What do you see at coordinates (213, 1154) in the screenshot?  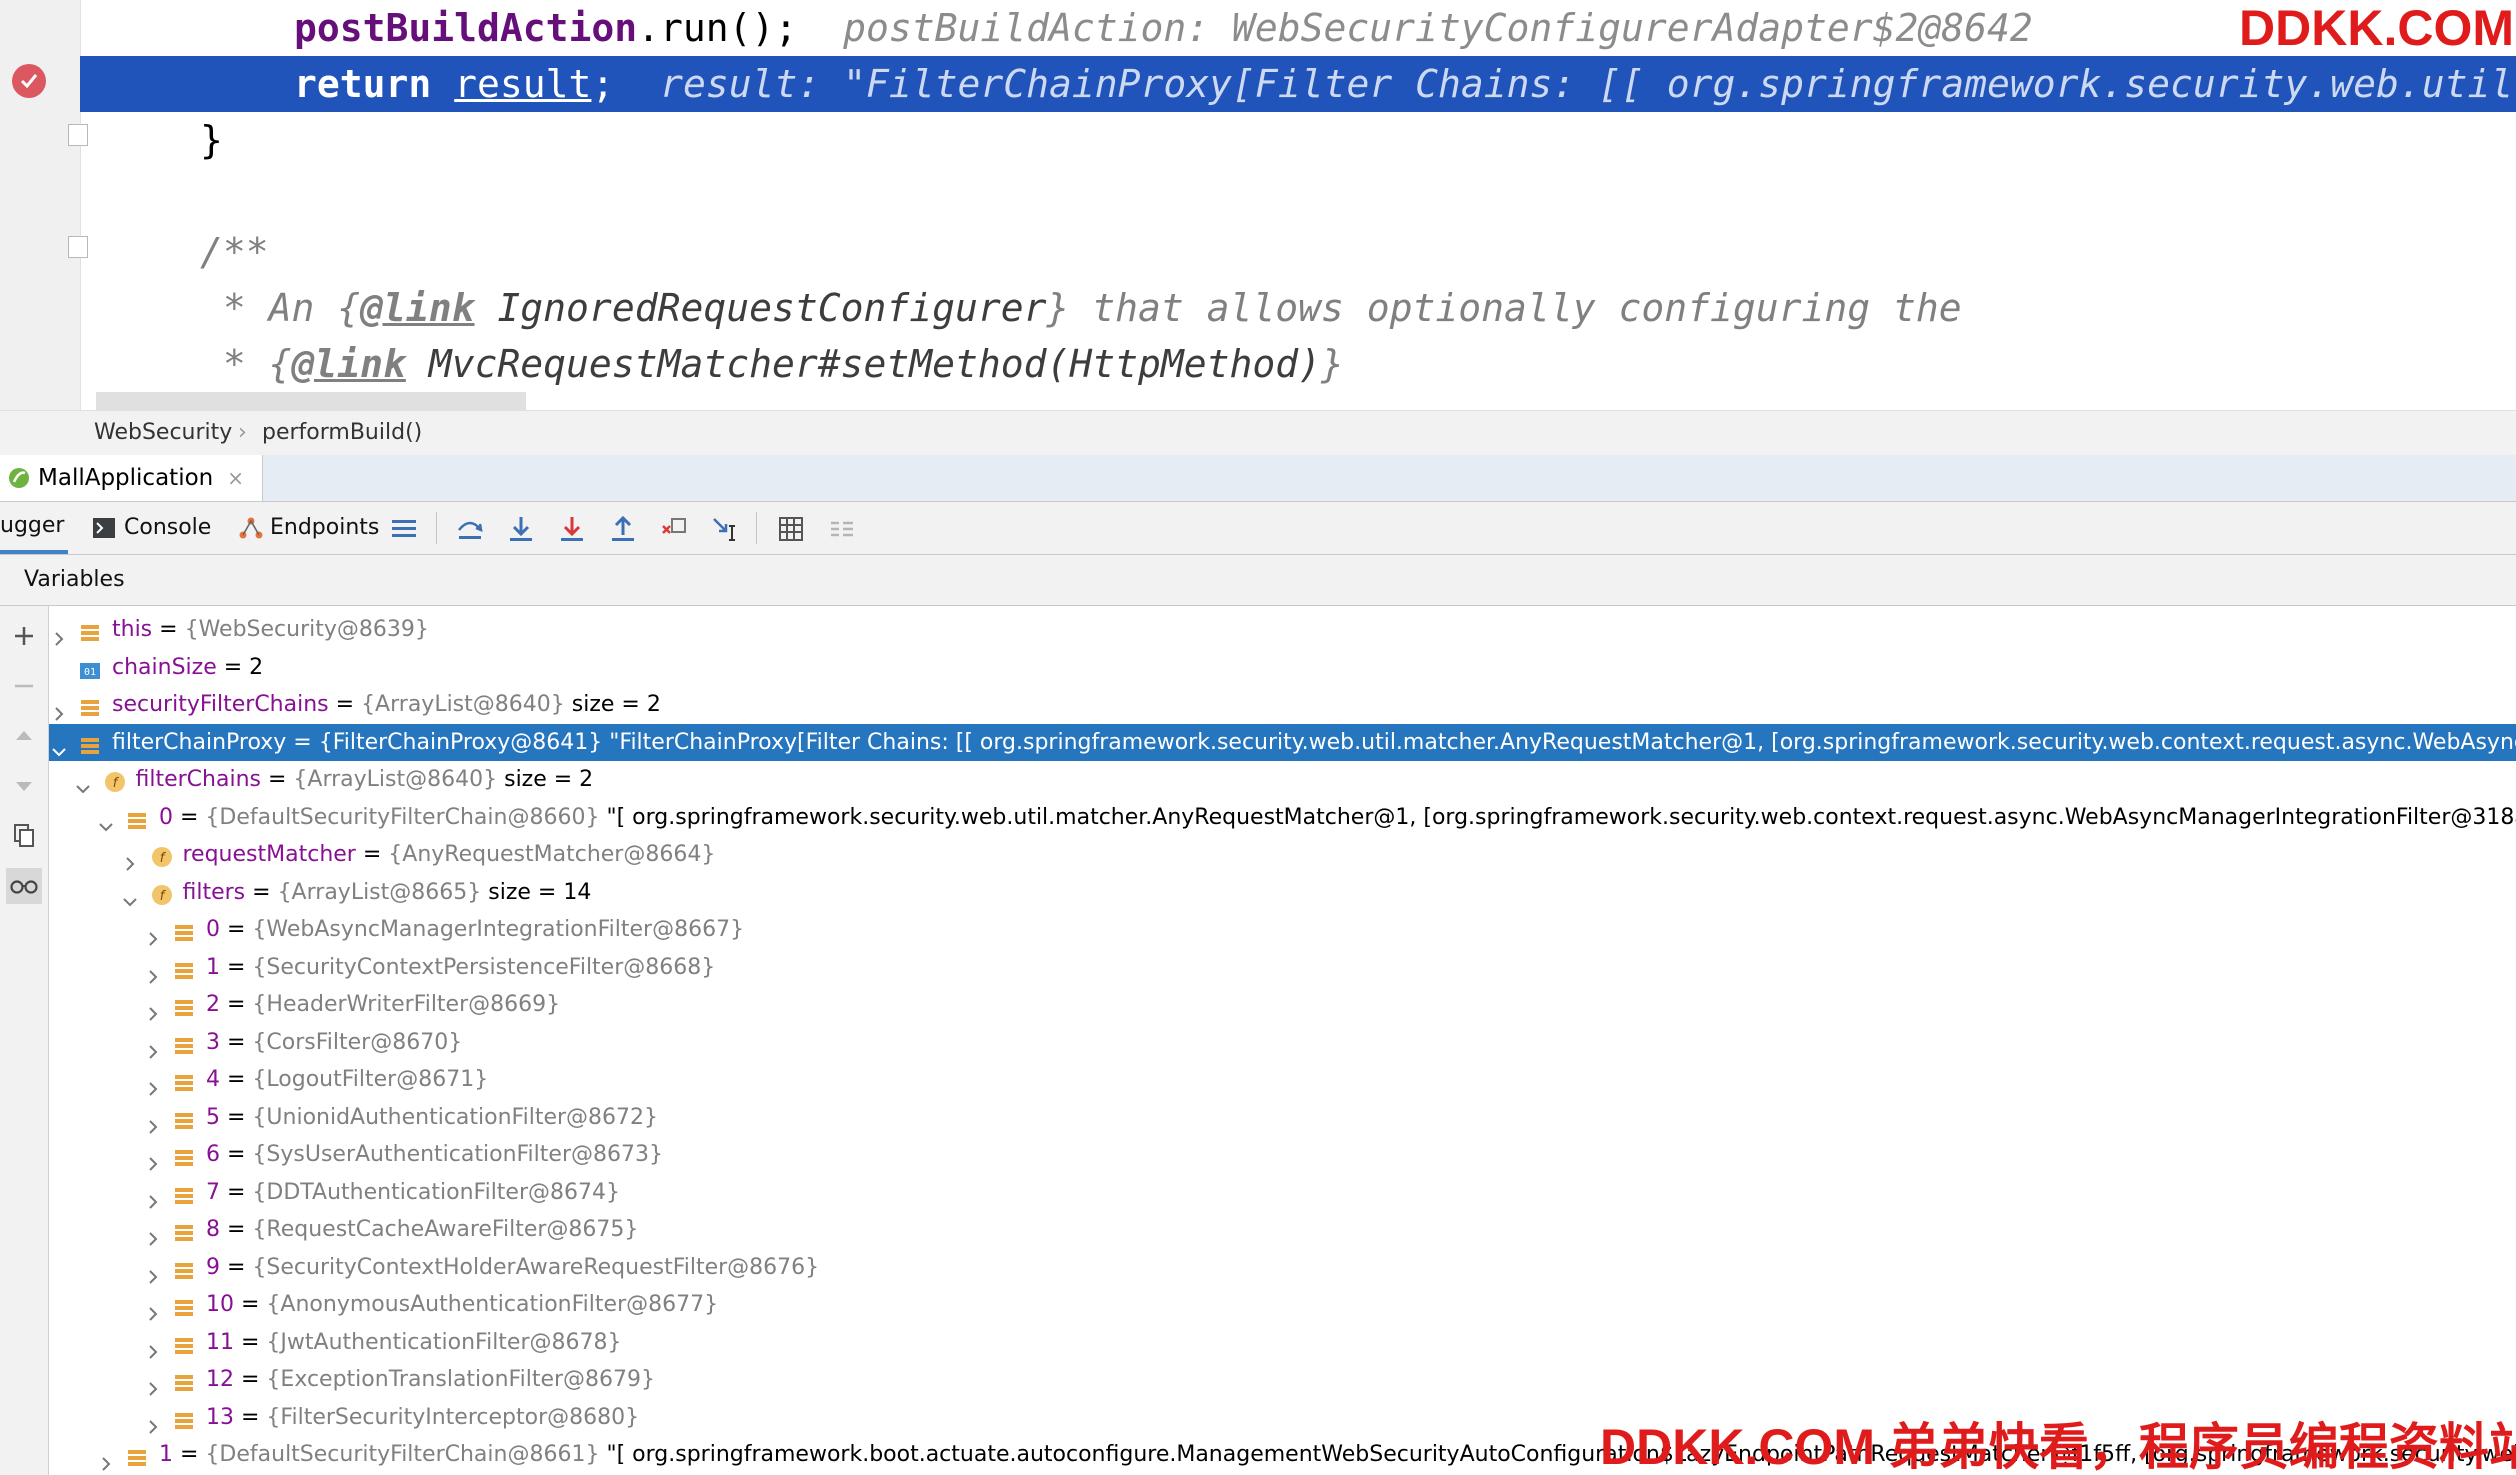 I see `variable-name: 6` at bounding box center [213, 1154].